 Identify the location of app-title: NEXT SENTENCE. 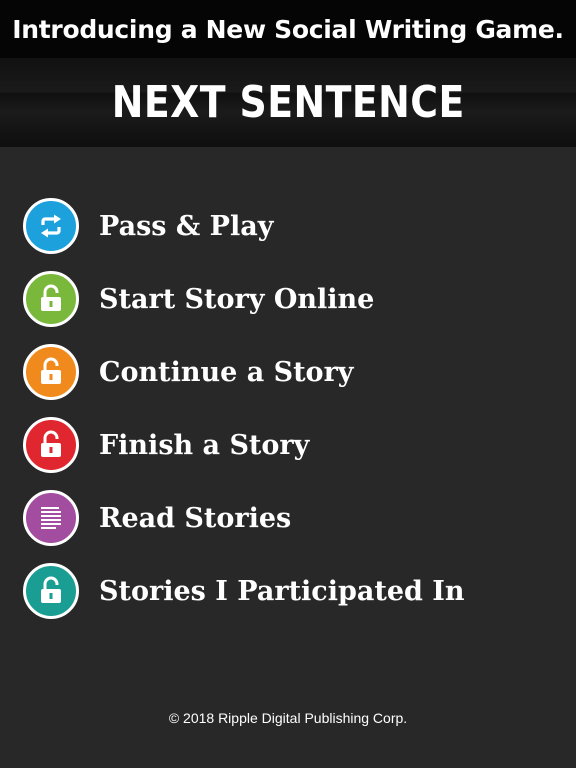
(288, 102).